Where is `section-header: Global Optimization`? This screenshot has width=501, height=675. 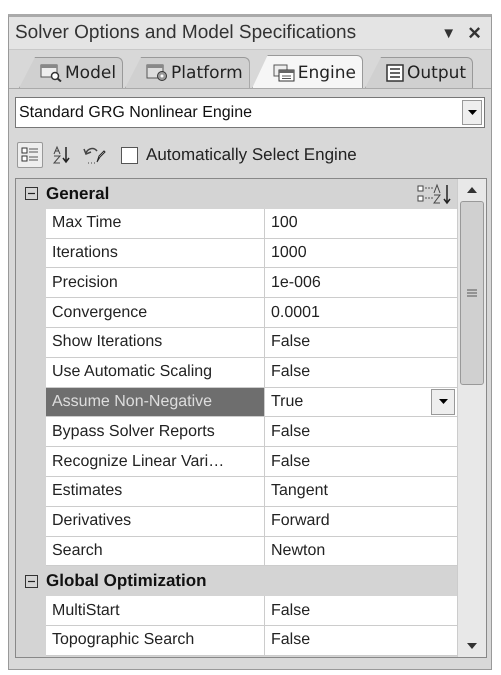 section-header: Global Optimization is located at coordinates (127, 581).